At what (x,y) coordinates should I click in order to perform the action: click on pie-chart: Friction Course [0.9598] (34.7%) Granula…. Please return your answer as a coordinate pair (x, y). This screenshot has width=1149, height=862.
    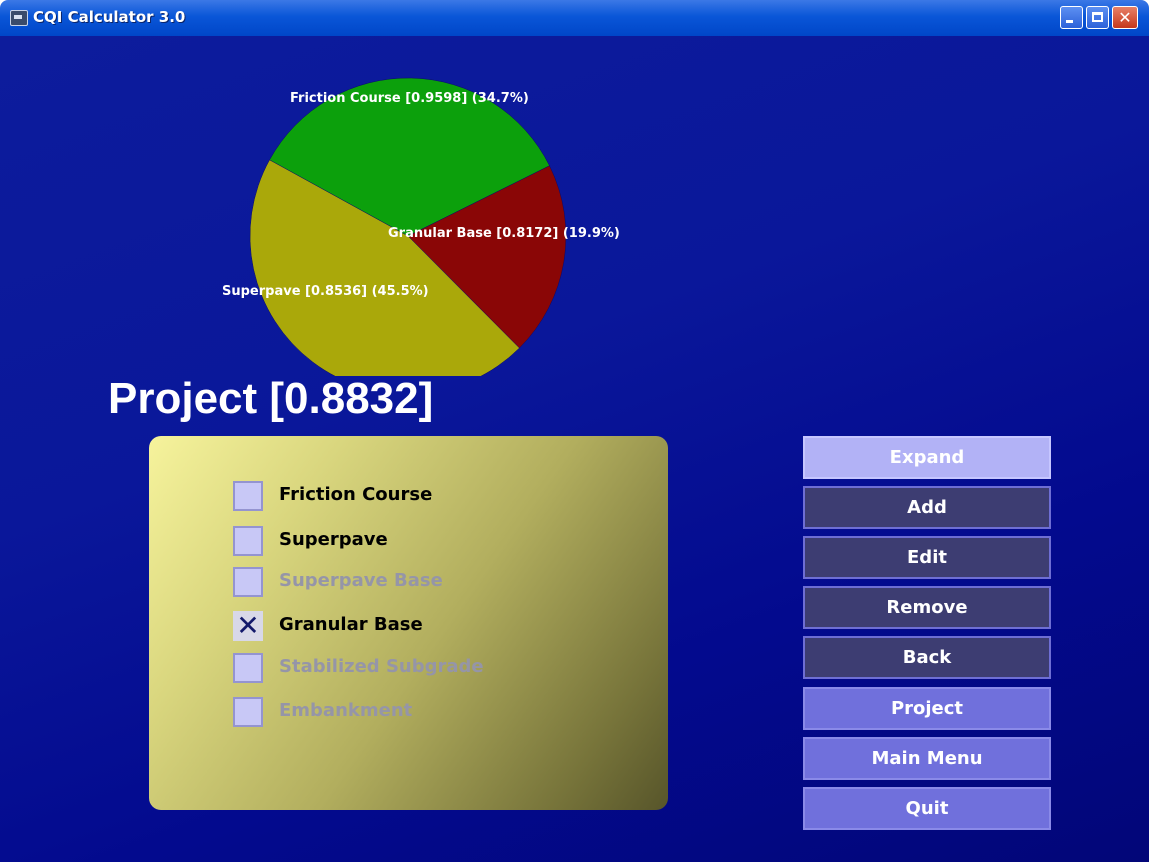
    Looking at the image, I should click on (421, 226).